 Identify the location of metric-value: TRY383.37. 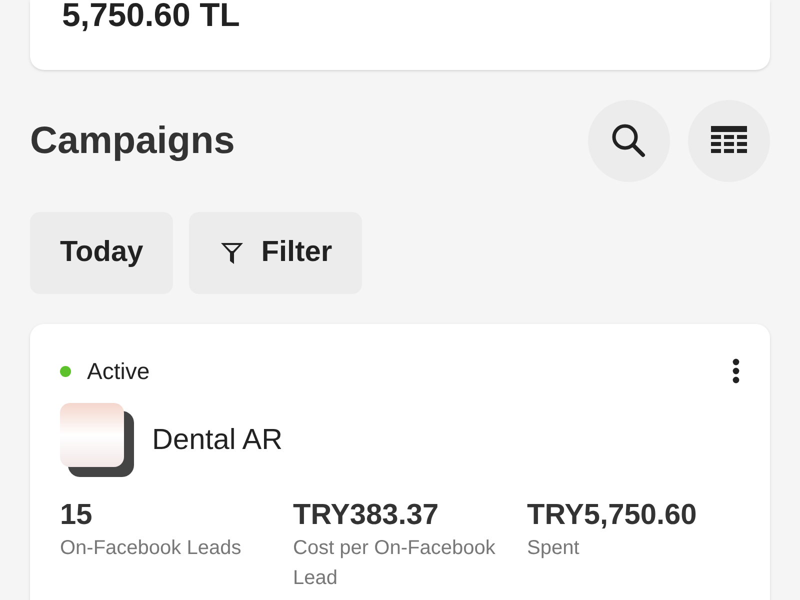
(366, 515).